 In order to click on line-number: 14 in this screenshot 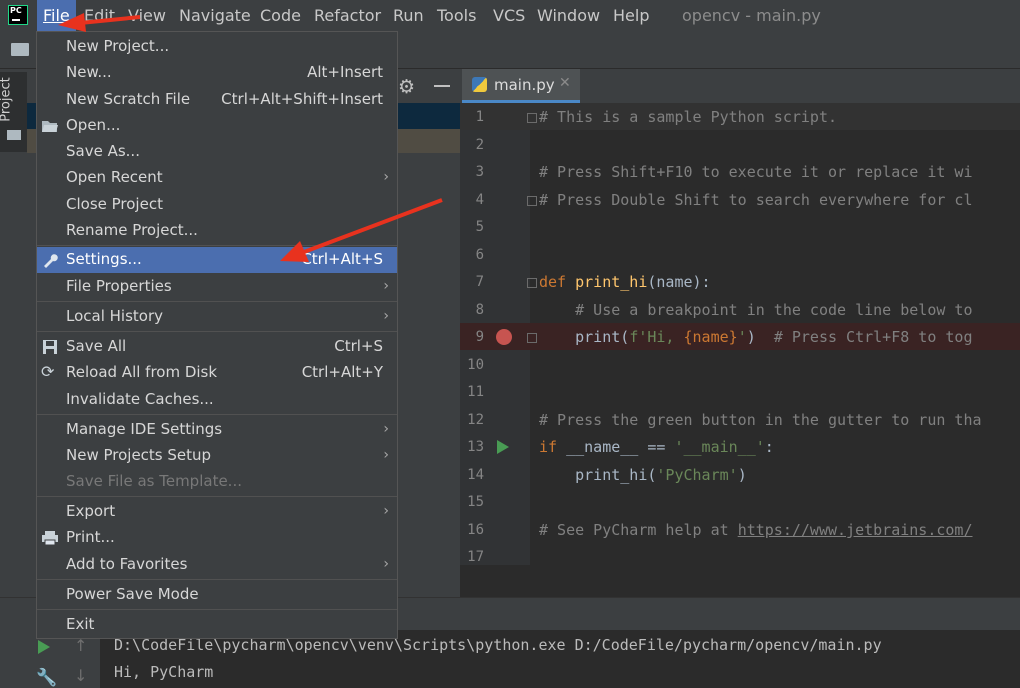, I will do `click(475, 475)`.